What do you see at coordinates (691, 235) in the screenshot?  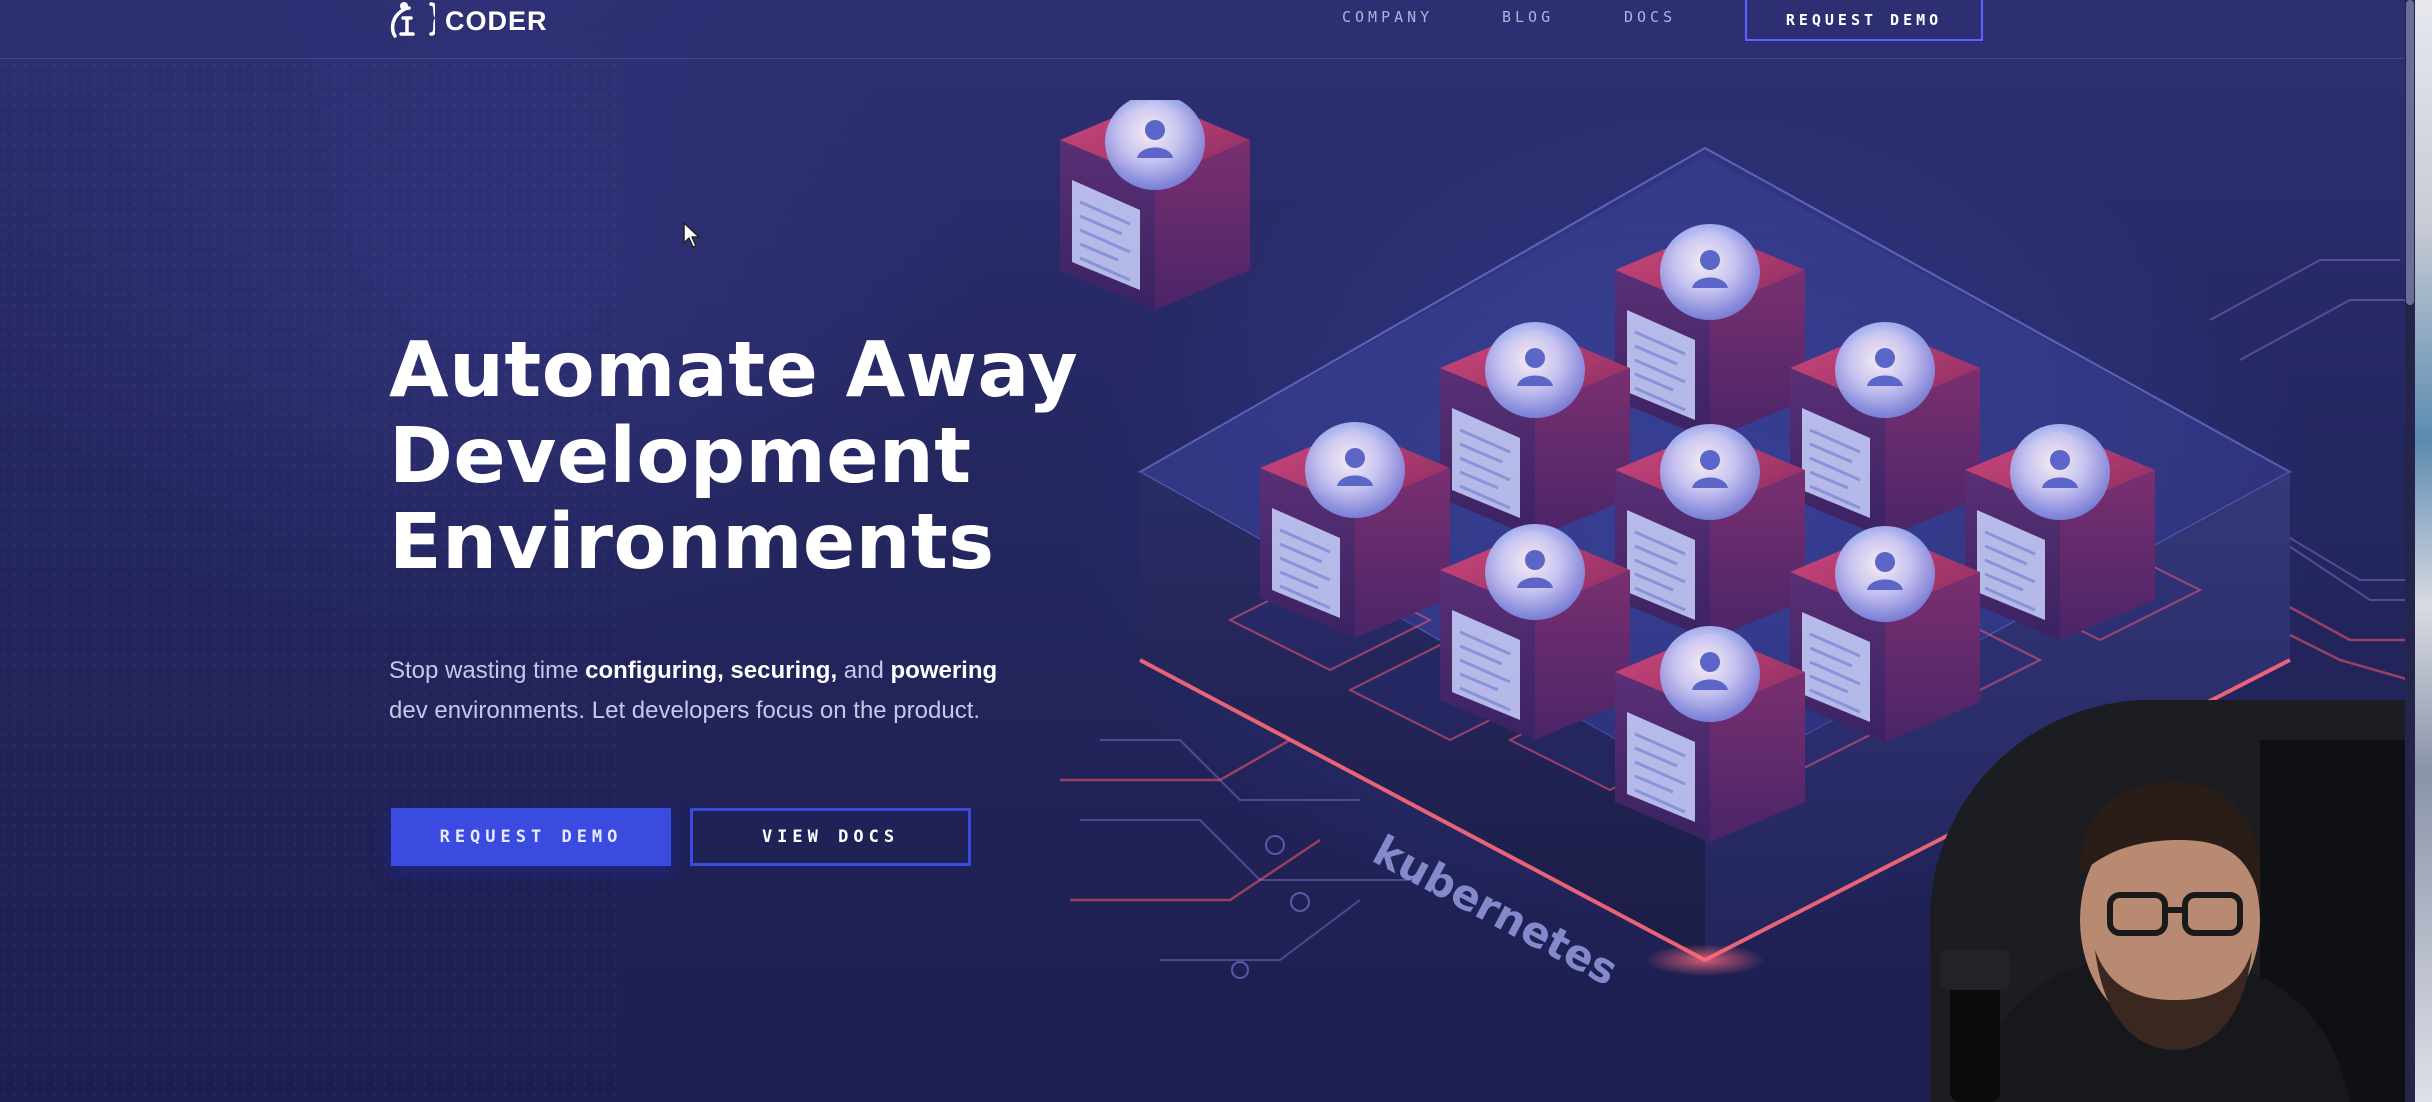 I see `mouse-cursor-icon` at bounding box center [691, 235].